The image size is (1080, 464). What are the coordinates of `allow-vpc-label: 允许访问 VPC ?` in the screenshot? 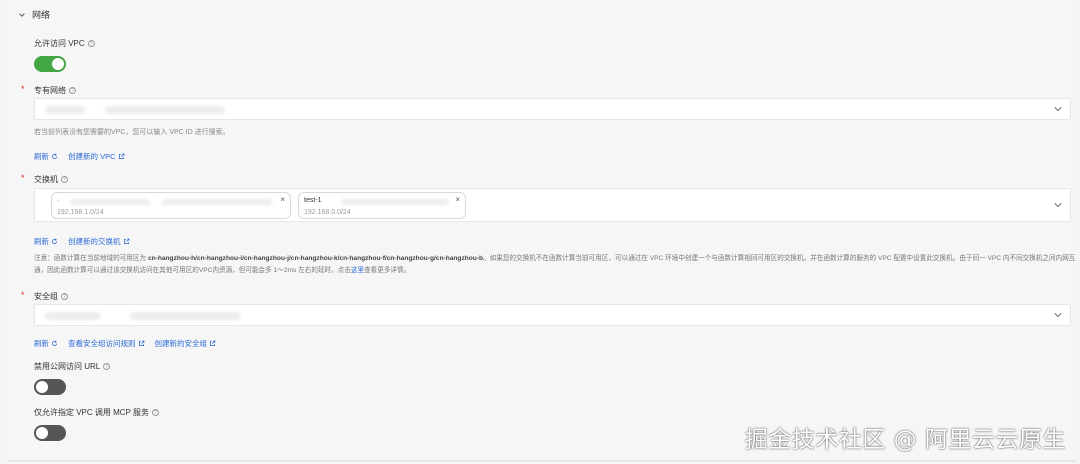 It's located at (64, 43).